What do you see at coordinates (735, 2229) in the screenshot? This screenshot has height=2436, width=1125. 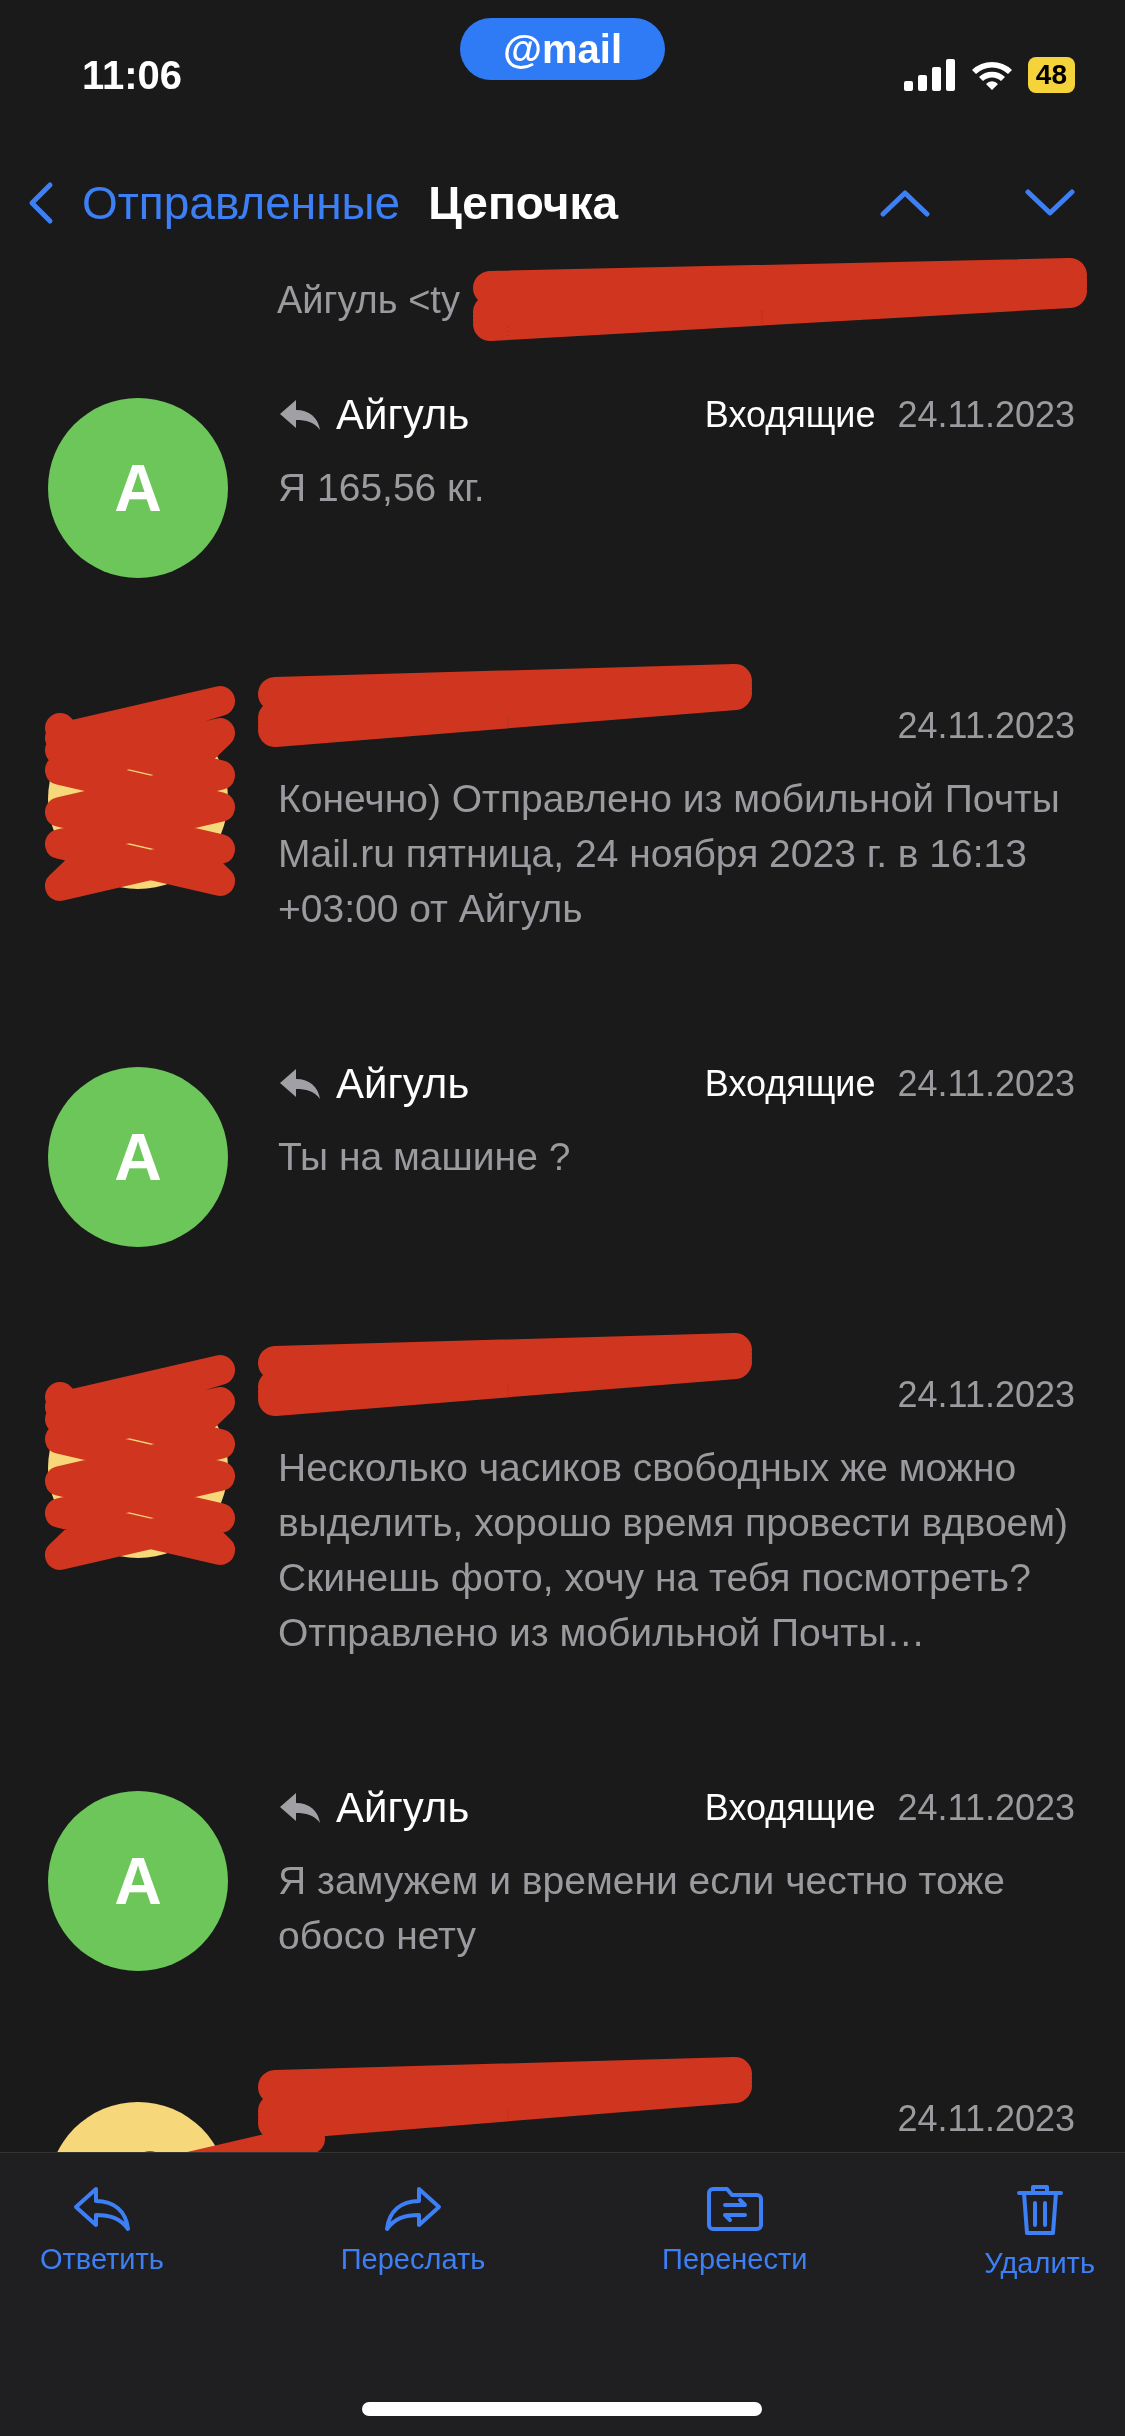 I see `move-button: Перенести` at bounding box center [735, 2229].